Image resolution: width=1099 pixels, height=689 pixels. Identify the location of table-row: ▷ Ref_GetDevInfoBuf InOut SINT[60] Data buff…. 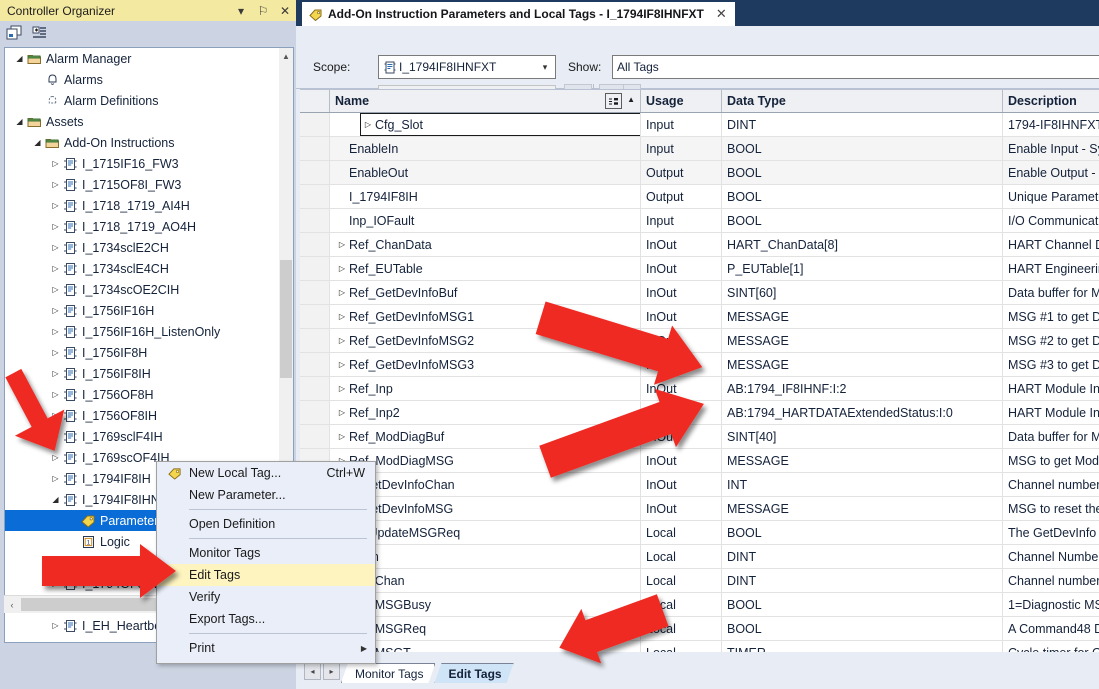
(699, 293).